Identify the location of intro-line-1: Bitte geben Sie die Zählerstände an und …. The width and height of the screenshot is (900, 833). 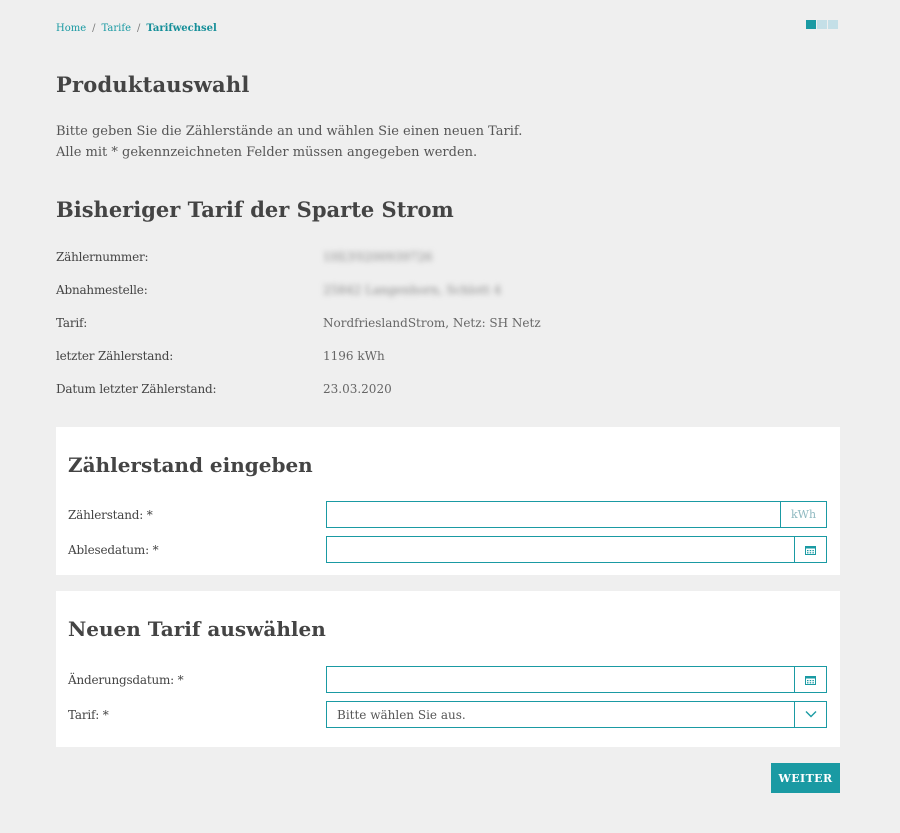
(289, 131).